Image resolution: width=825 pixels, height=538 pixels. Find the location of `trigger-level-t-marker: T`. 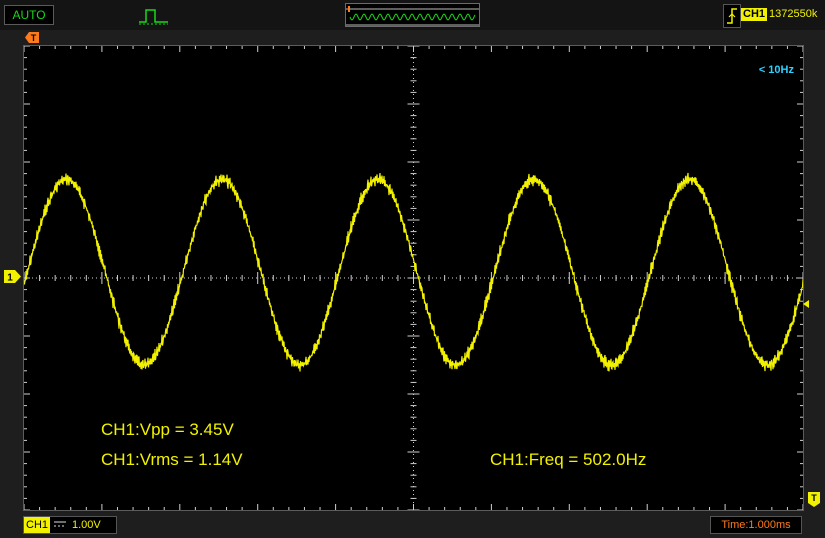

trigger-level-t-marker: T is located at coordinates (814, 499).